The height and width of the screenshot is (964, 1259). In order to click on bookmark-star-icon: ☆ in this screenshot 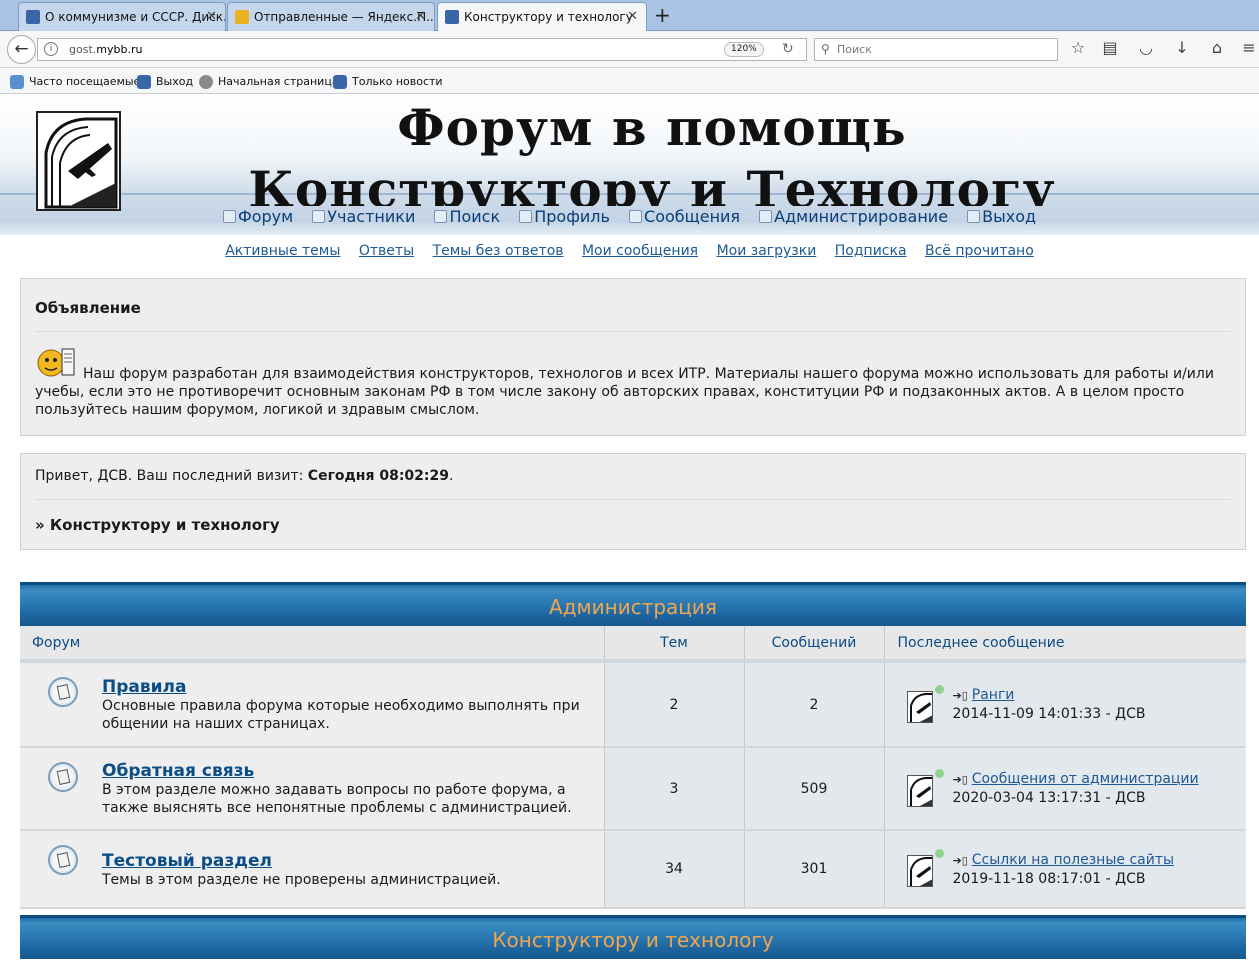, I will do `click(1078, 48)`.